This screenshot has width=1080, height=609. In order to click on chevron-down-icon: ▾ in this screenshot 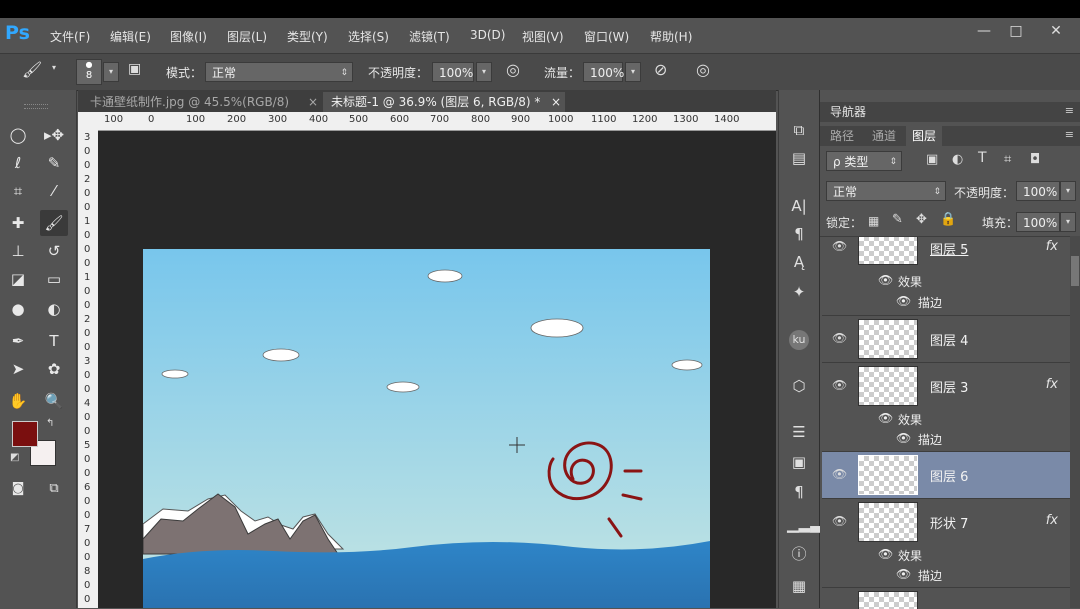, I will do `click(54, 67)`.